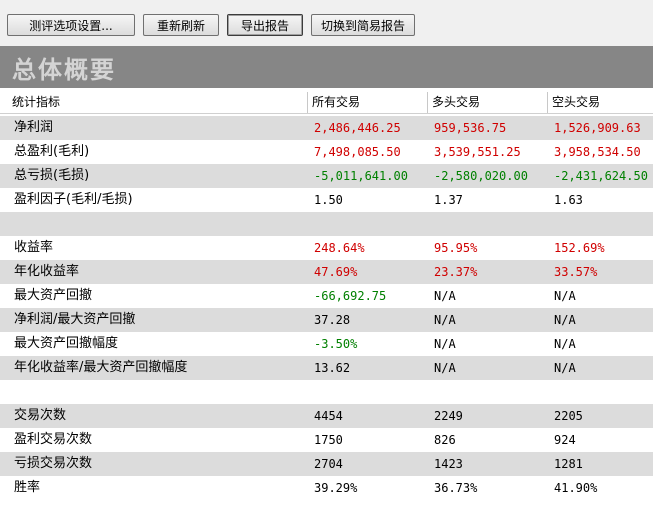  I want to click on table-row: 胜率 39.29% 36.73% 41.90%, so click(326, 488).